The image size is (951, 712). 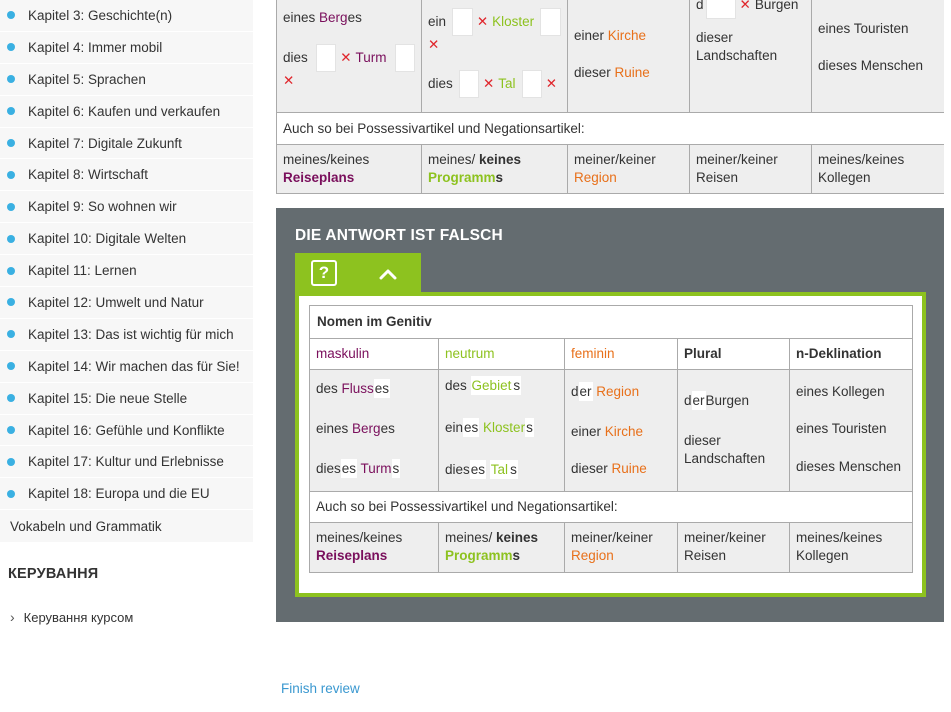 I want to click on sidebar-item-label: Vokabeln und Grammatik, so click(x=86, y=526).